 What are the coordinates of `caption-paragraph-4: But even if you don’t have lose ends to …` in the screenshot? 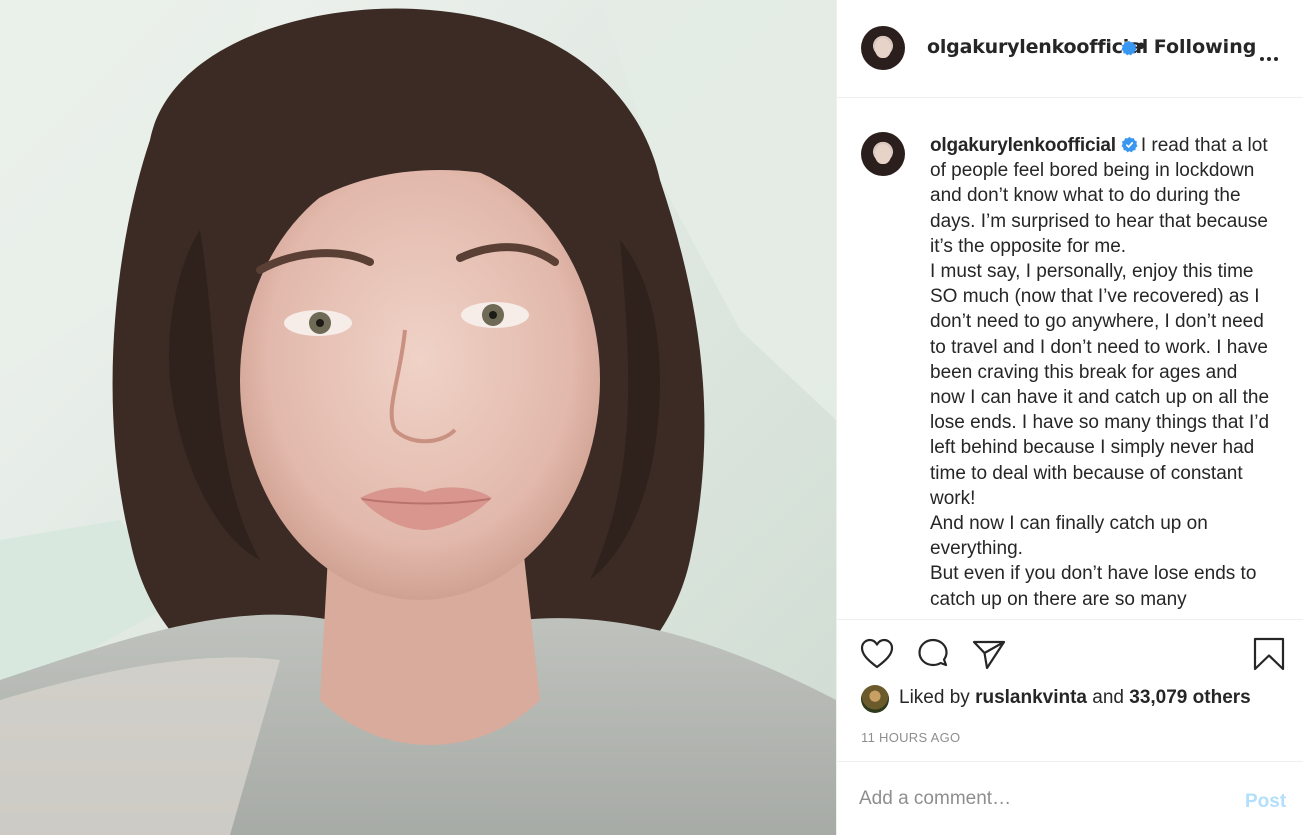 It's located at (1093, 586).